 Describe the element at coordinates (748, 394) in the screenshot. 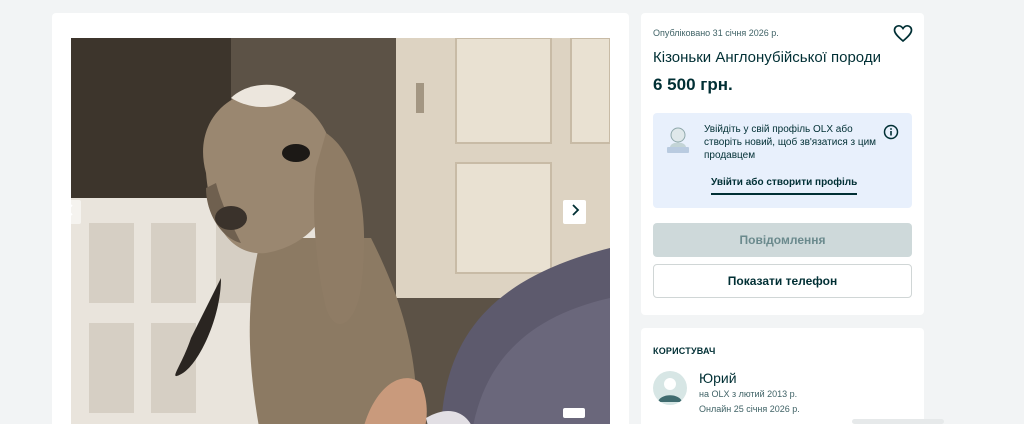

I see `seller-member-since: на OLX з лютий 2013 р.` at that location.